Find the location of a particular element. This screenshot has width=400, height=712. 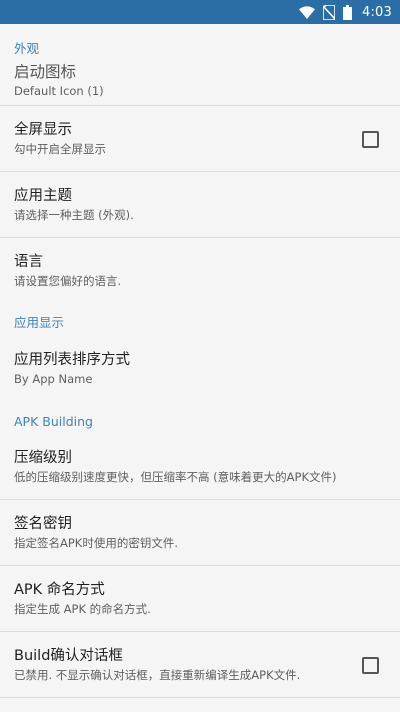

pref-sort-order: 应用列表排序方式 By App Name is located at coordinates (200, 368).